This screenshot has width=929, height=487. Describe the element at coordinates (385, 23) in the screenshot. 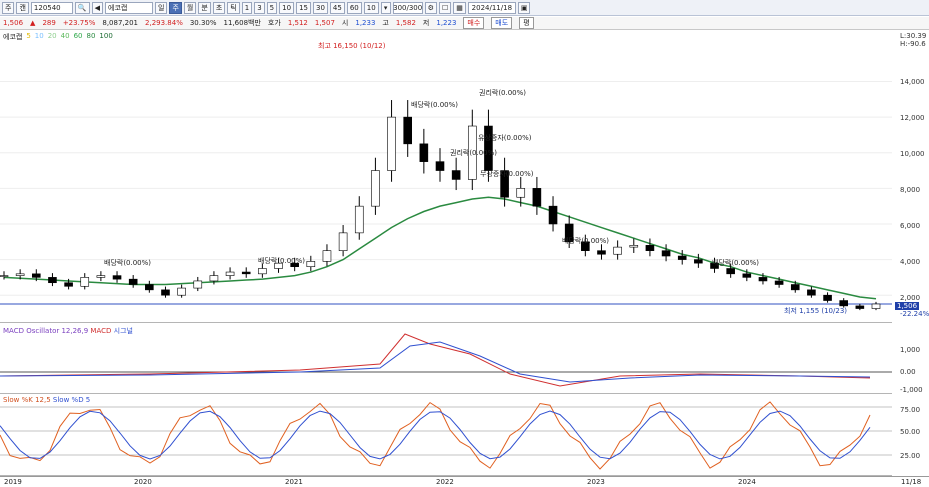

I see `high-label: 고` at that location.